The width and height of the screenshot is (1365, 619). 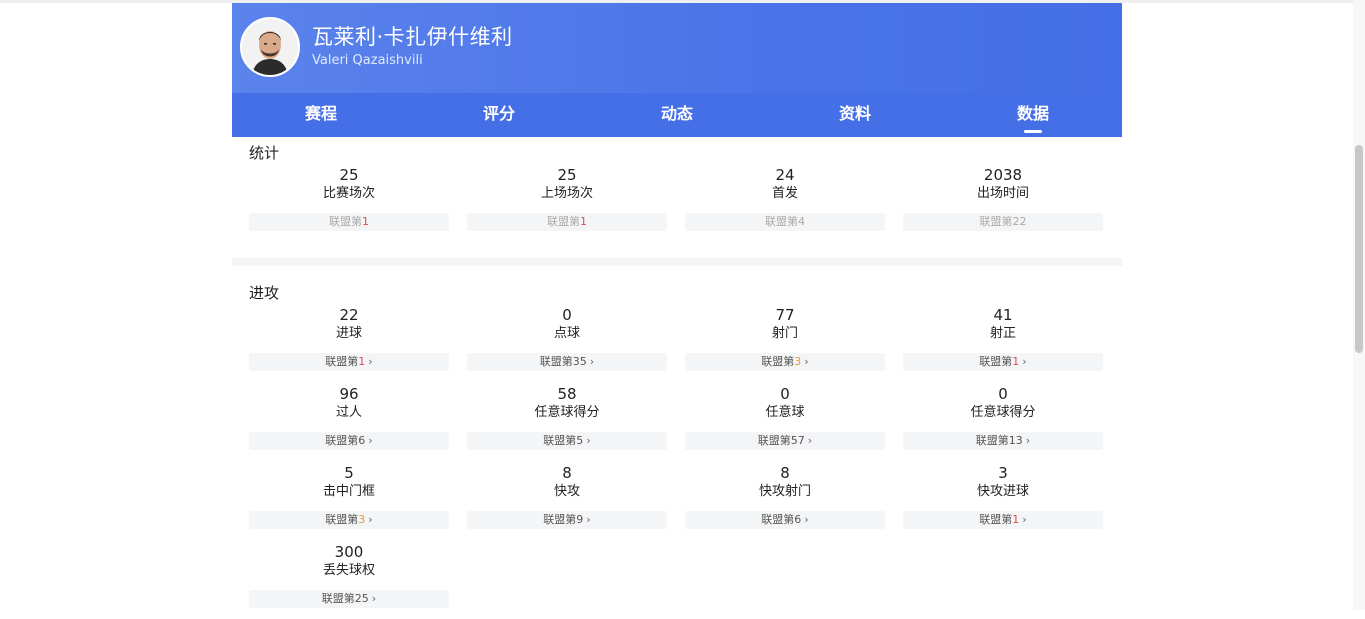 What do you see at coordinates (1003, 473) in the screenshot?
I see `stat-value: 3` at bounding box center [1003, 473].